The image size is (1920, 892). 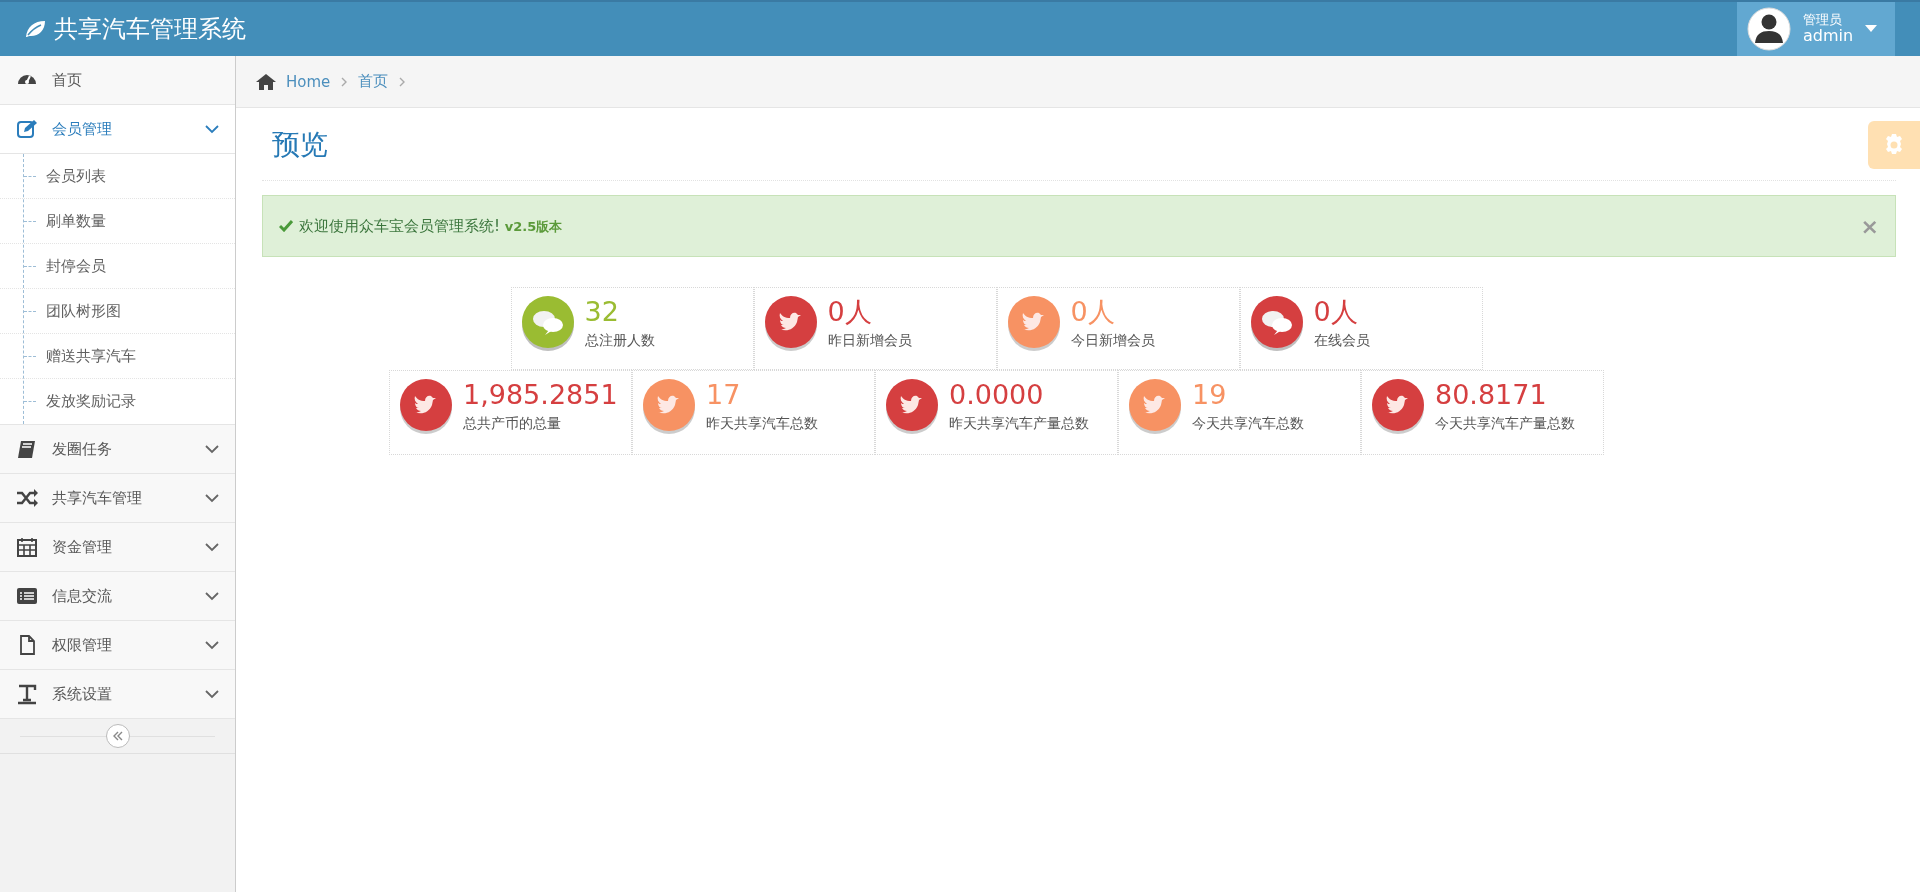 What do you see at coordinates (1491, 395) in the screenshot?
I see `stat-value: 80.8171` at bounding box center [1491, 395].